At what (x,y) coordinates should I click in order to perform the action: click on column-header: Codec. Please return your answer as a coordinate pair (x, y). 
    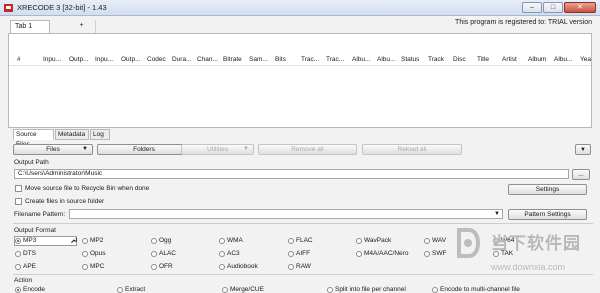
    Looking at the image, I should click on (159, 59).